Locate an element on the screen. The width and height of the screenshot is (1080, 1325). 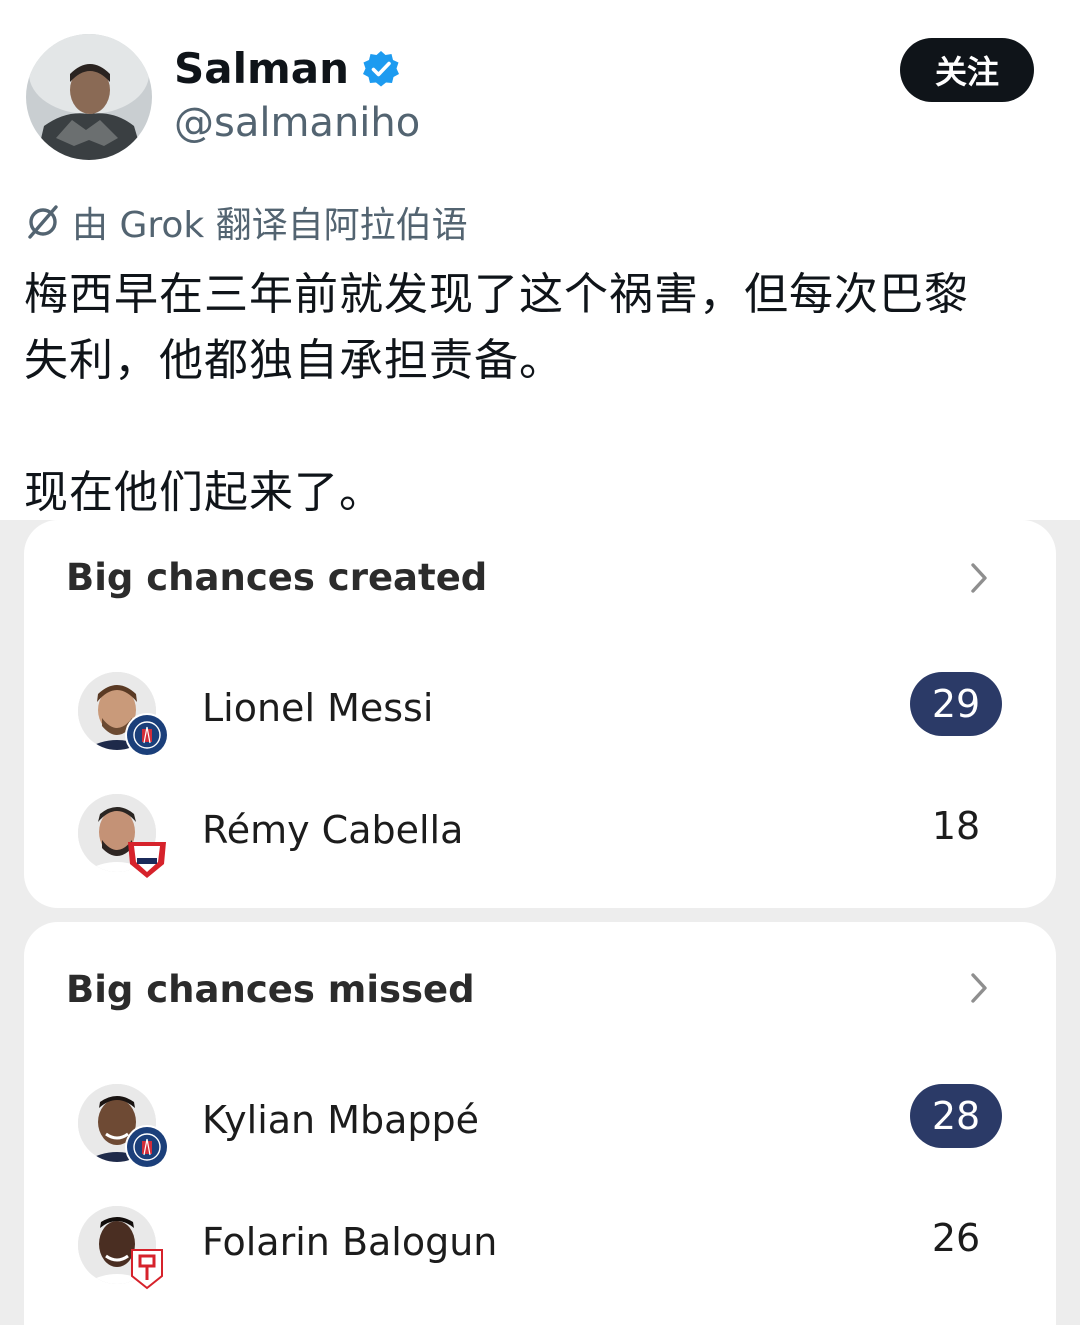
tweet-text-line: 现在他们起来了。 is located at coordinates (204, 492).